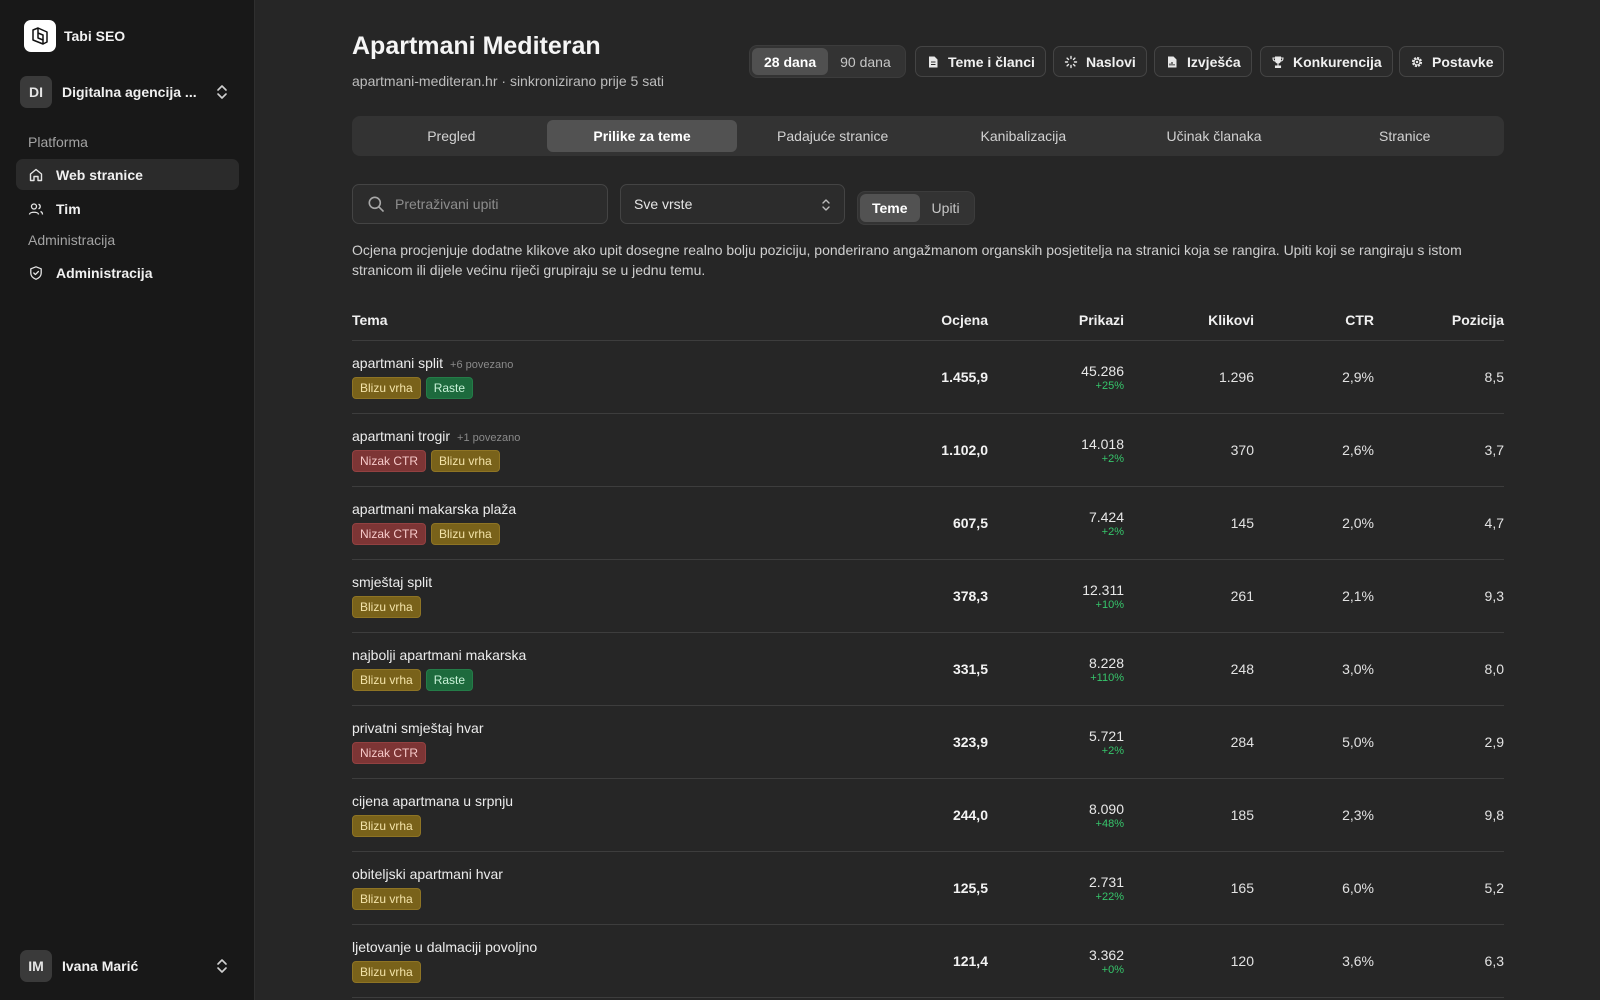 The height and width of the screenshot is (1000, 1600). Describe the element at coordinates (832, 136) in the screenshot. I see `tab-padajuce-stranice: Padajuće stranice` at that location.